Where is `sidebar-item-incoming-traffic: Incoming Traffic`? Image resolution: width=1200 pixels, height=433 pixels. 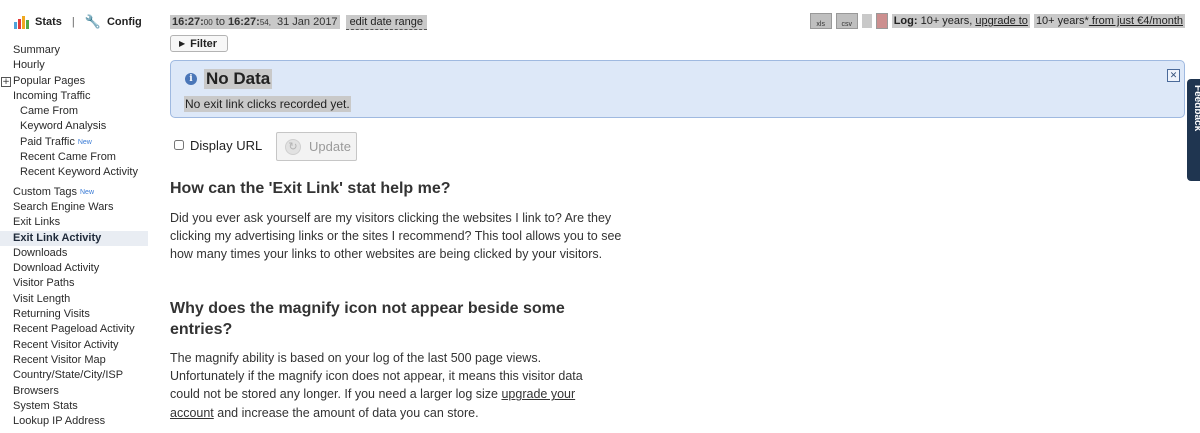 sidebar-item-incoming-traffic: Incoming Traffic is located at coordinates (74, 96).